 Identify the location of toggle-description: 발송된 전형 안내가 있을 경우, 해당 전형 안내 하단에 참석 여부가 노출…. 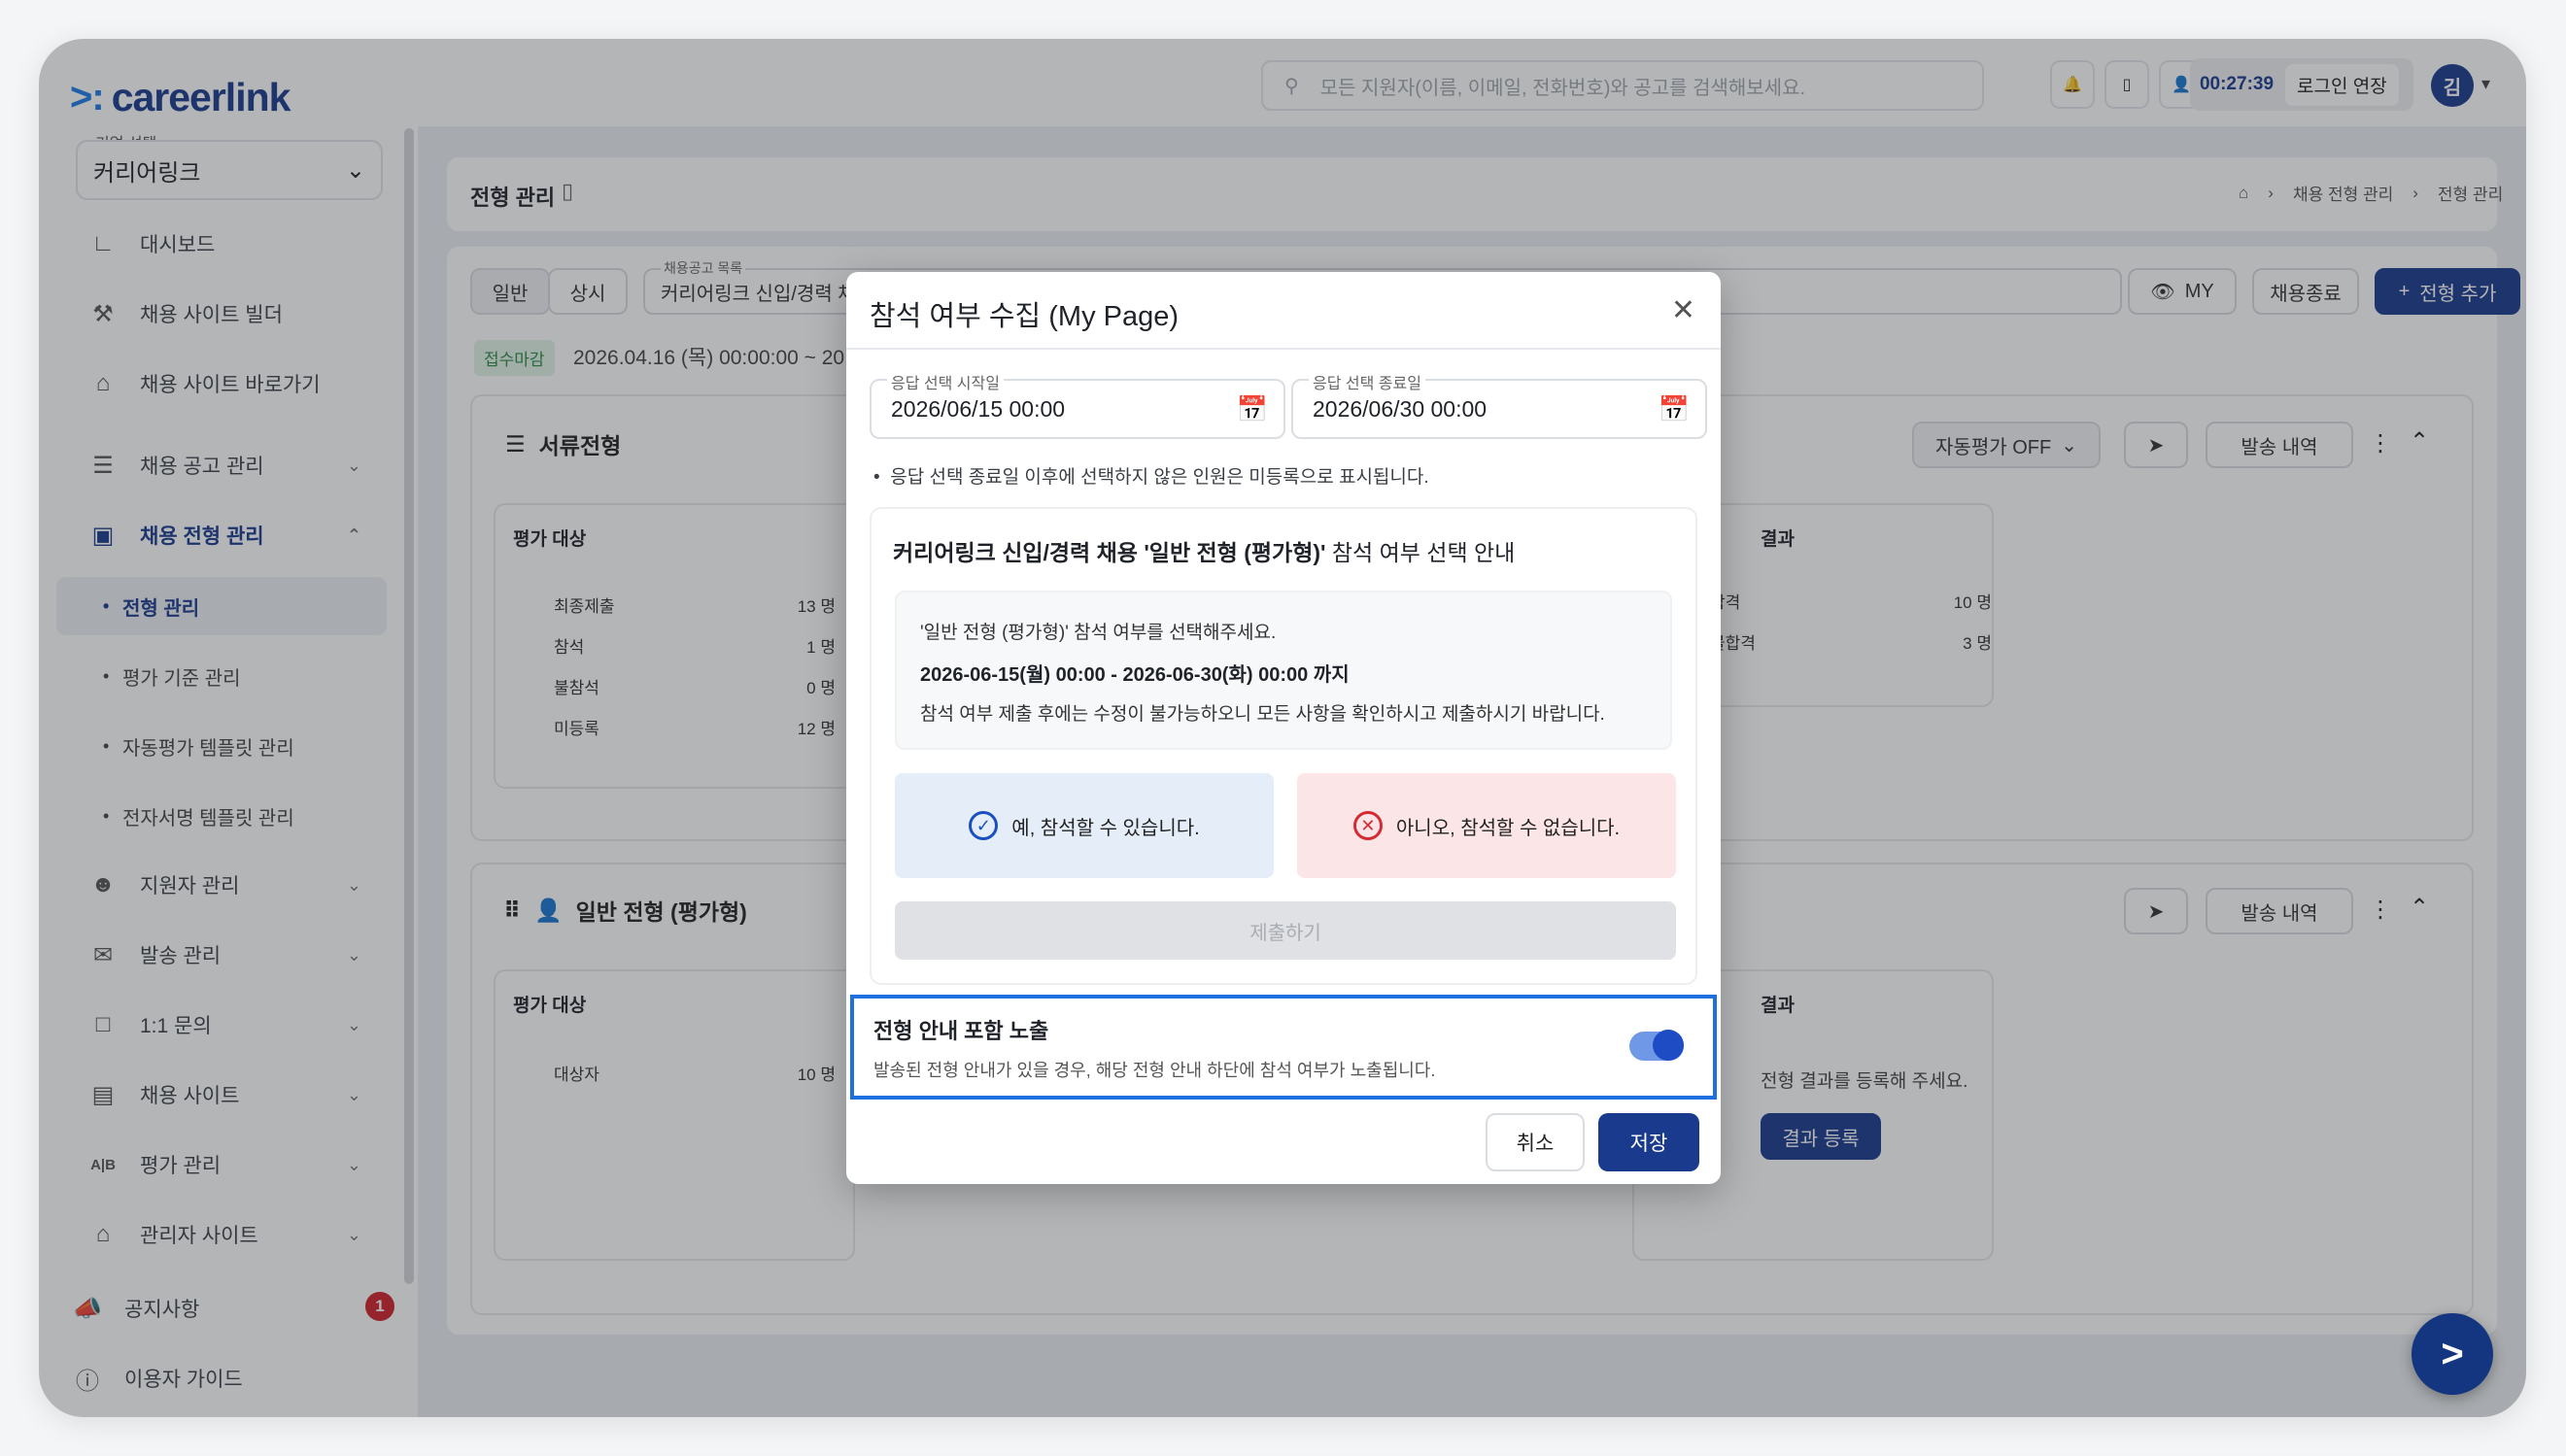
(1154, 1070).